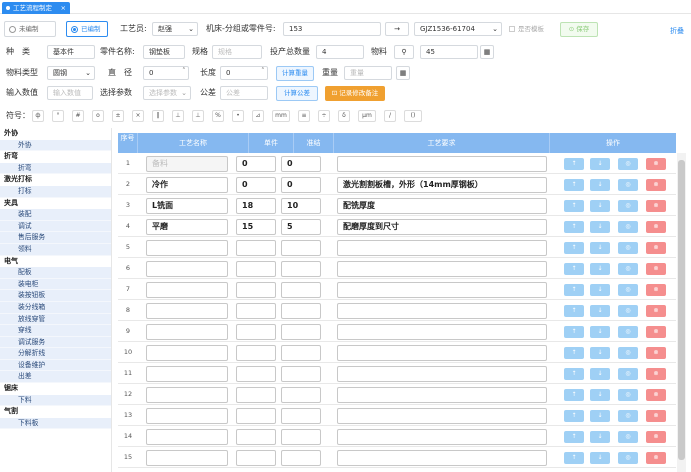  Describe the element at coordinates (55, 134) in the screenshot. I see `sidebar-group: 外协` at that location.